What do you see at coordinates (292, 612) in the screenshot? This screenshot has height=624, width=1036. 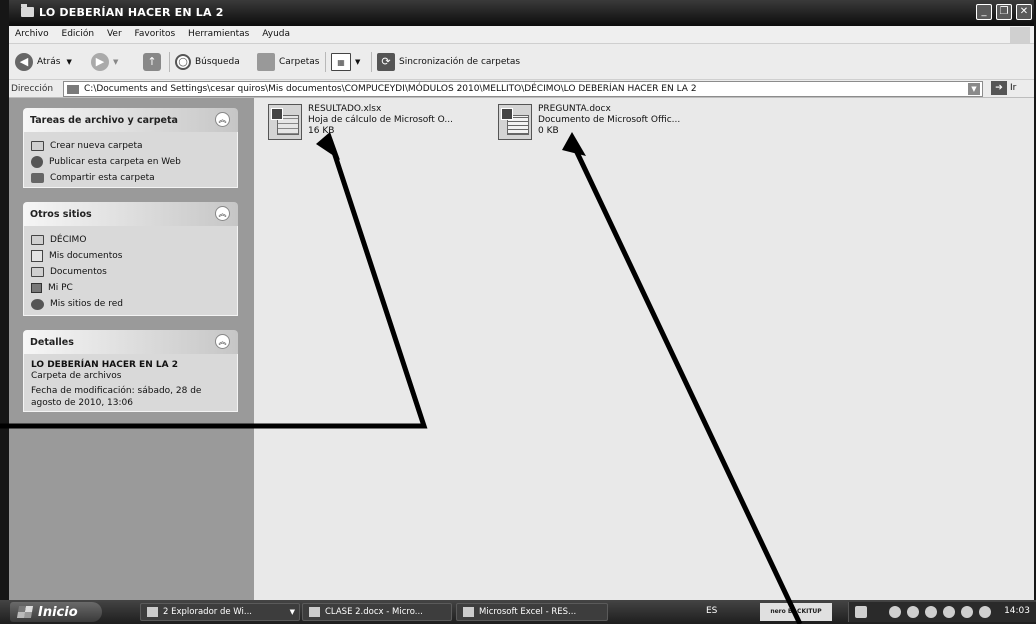 I see `task-group-dropdown-icon: ▼` at bounding box center [292, 612].